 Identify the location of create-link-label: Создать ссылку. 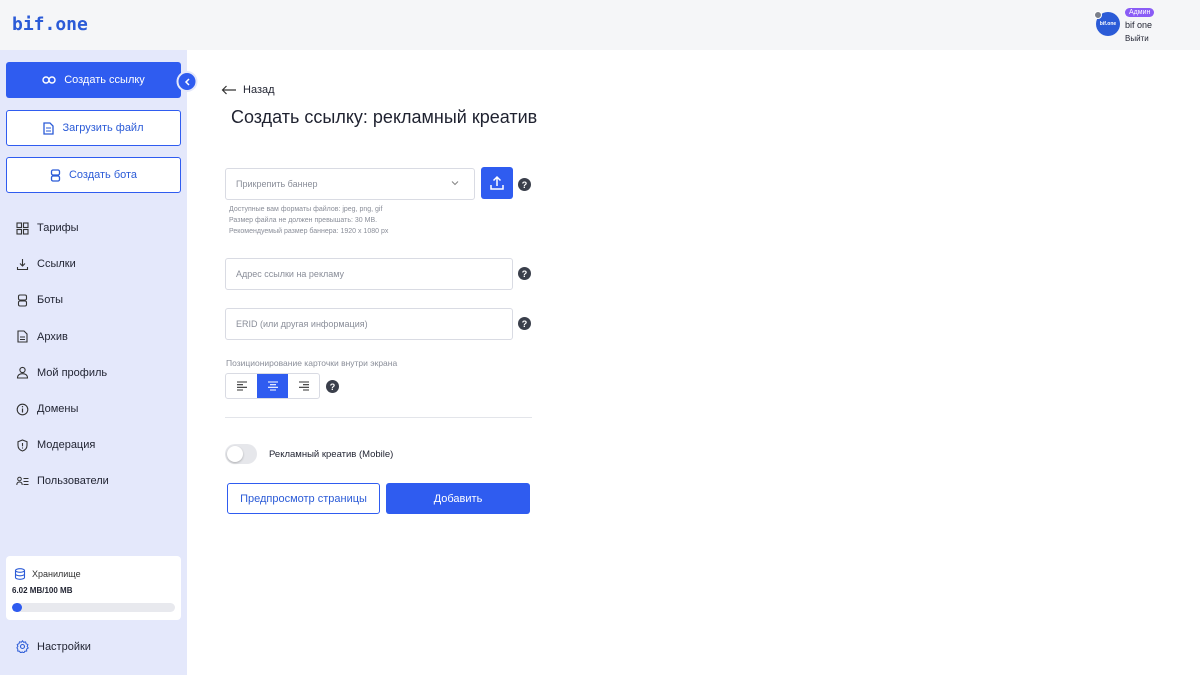
(104, 80).